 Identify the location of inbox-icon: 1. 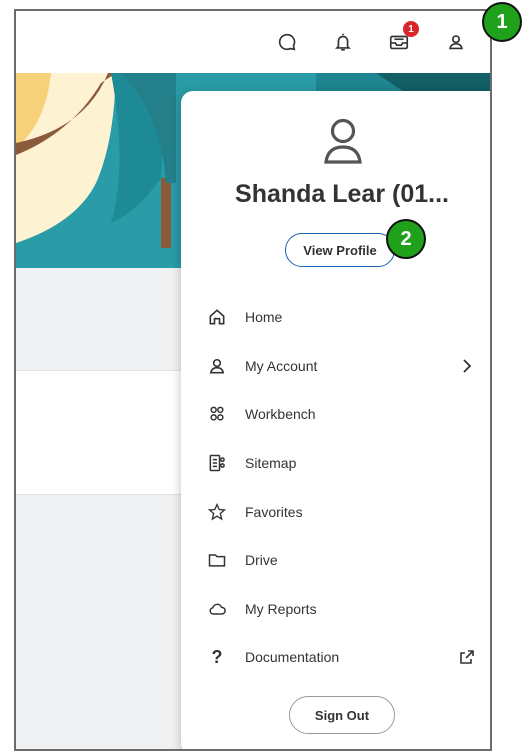
(403, 37).